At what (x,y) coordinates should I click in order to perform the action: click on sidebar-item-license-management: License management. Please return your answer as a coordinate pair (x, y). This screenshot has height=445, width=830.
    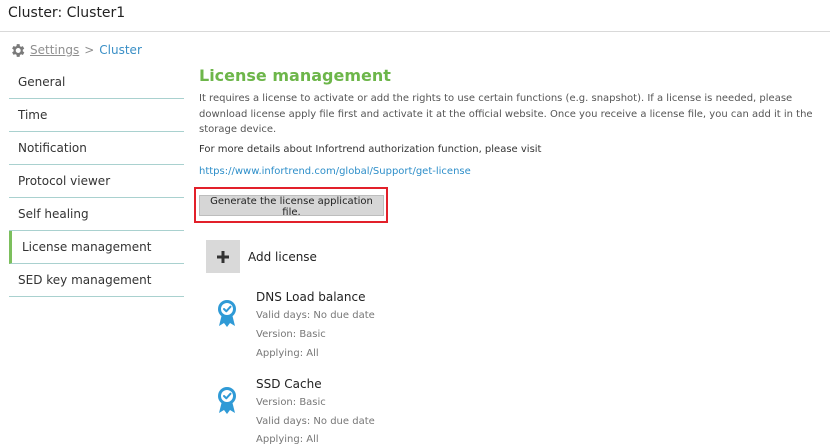
    Looking at the image, I should click on (96, 247).